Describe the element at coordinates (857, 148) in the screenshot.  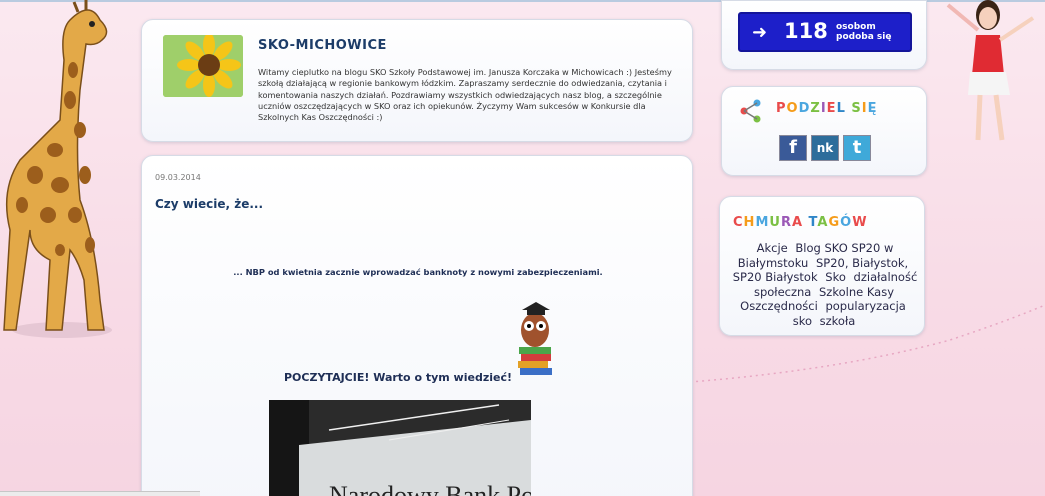
I see `twitter-share-button: t` at that location.